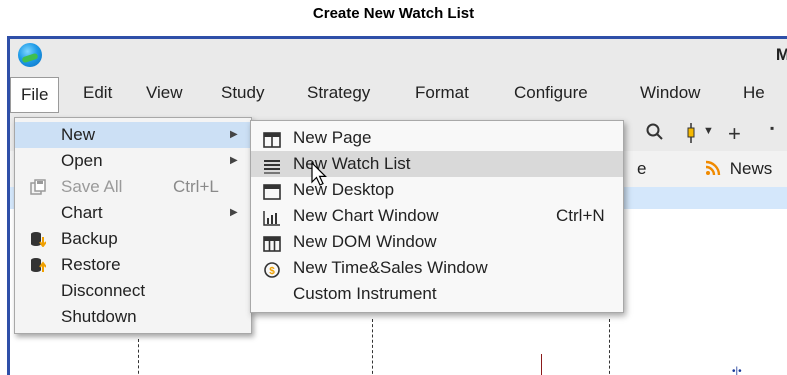 The width and height of the screenshot is (787, 375). What do you see at coordinates (35, 95) in the screenshot?
I see `menu-file: File` at bounding box center [35, 95].